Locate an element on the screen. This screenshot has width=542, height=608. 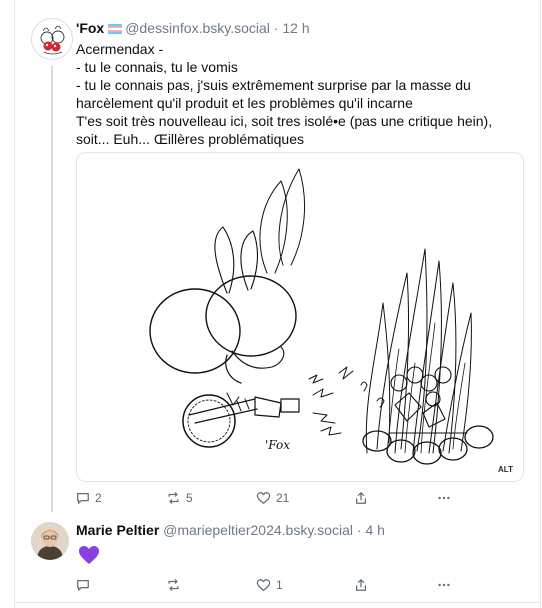
alt-text-badge: ALT is located at coordinates (505, 469).